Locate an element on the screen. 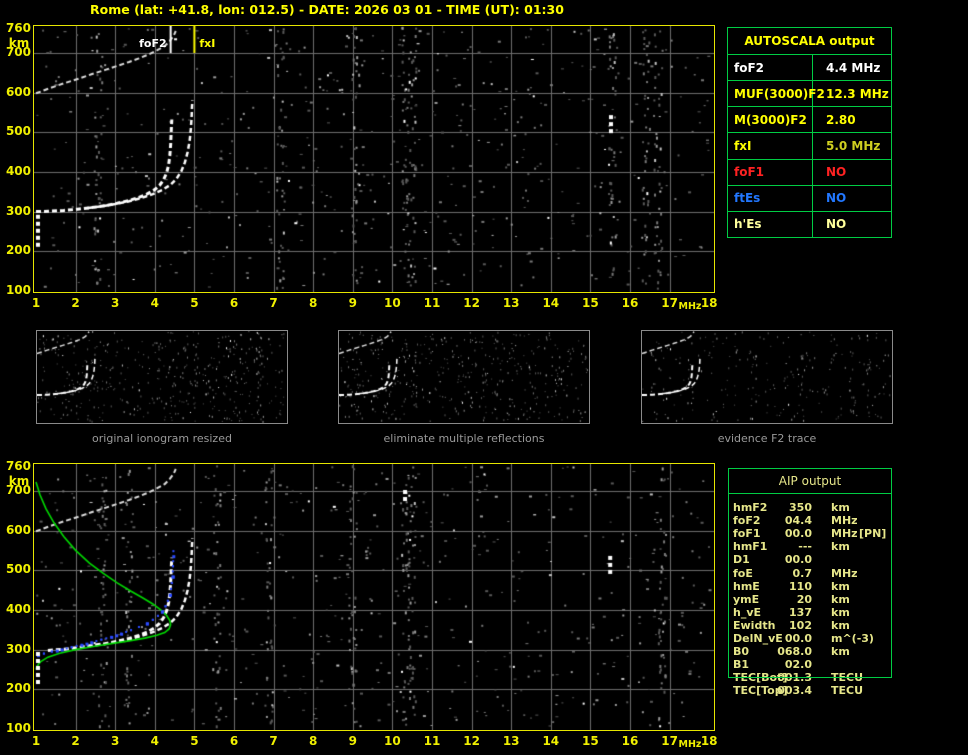  autoscala-row-label: fxI is located at coordinates (770, 146).